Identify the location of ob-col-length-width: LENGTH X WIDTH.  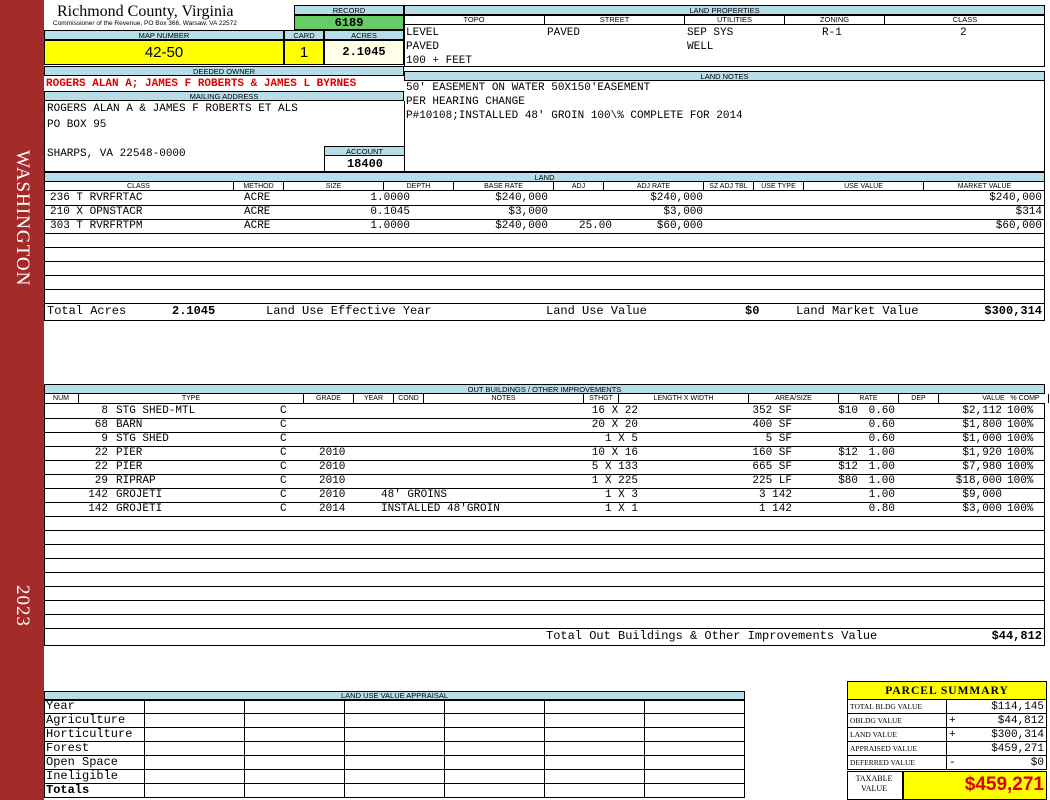
(684, 398).